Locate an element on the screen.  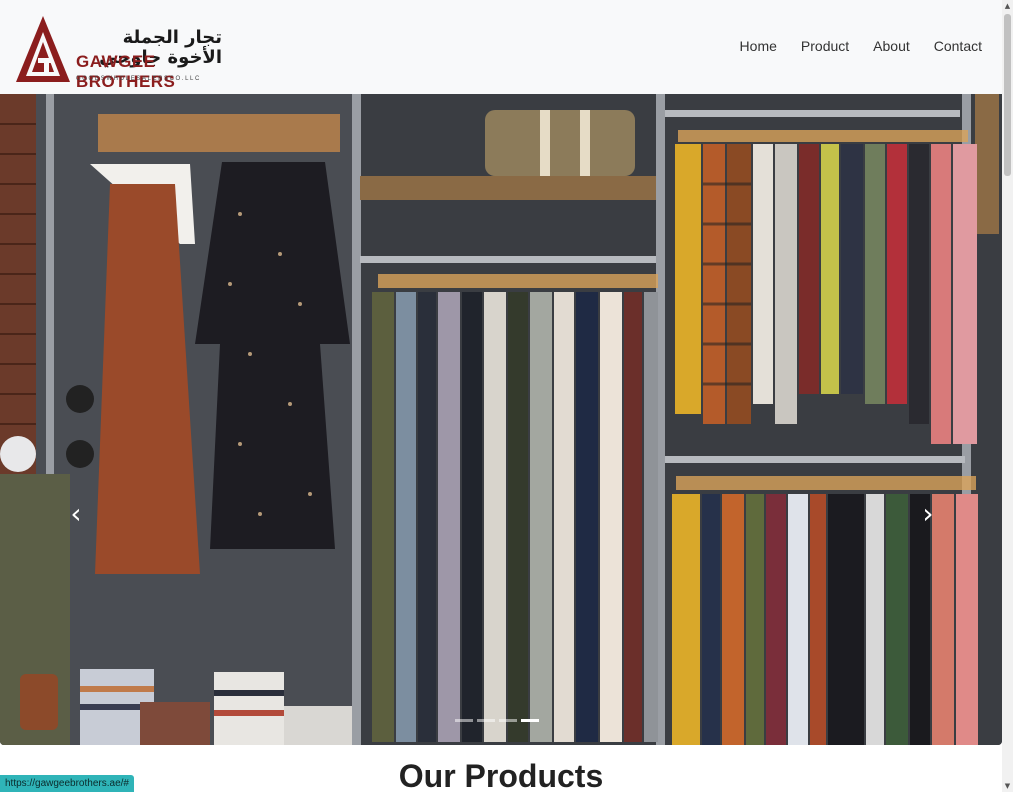
section-title-our-products: Our Products is located at coordinates (501, 776).